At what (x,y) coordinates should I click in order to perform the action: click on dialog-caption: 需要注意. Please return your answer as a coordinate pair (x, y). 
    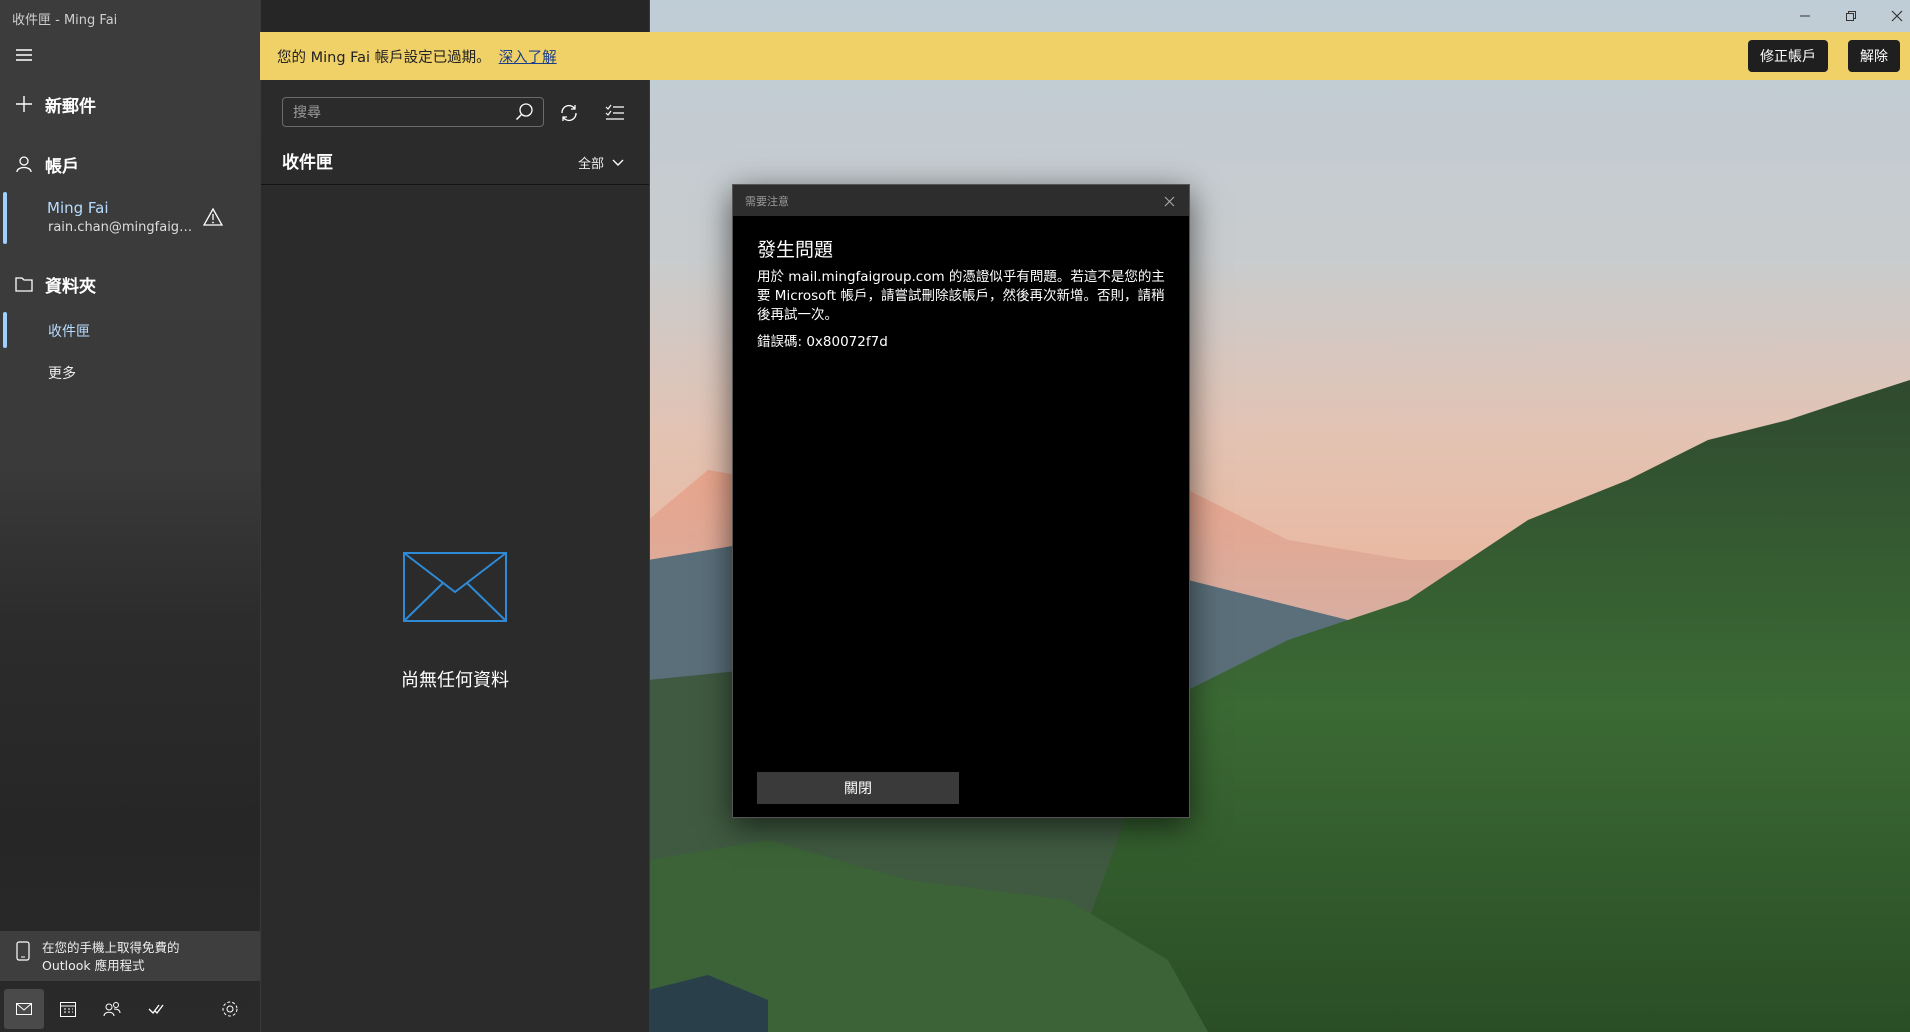
    Looking at the image, I should click on (767, 201).